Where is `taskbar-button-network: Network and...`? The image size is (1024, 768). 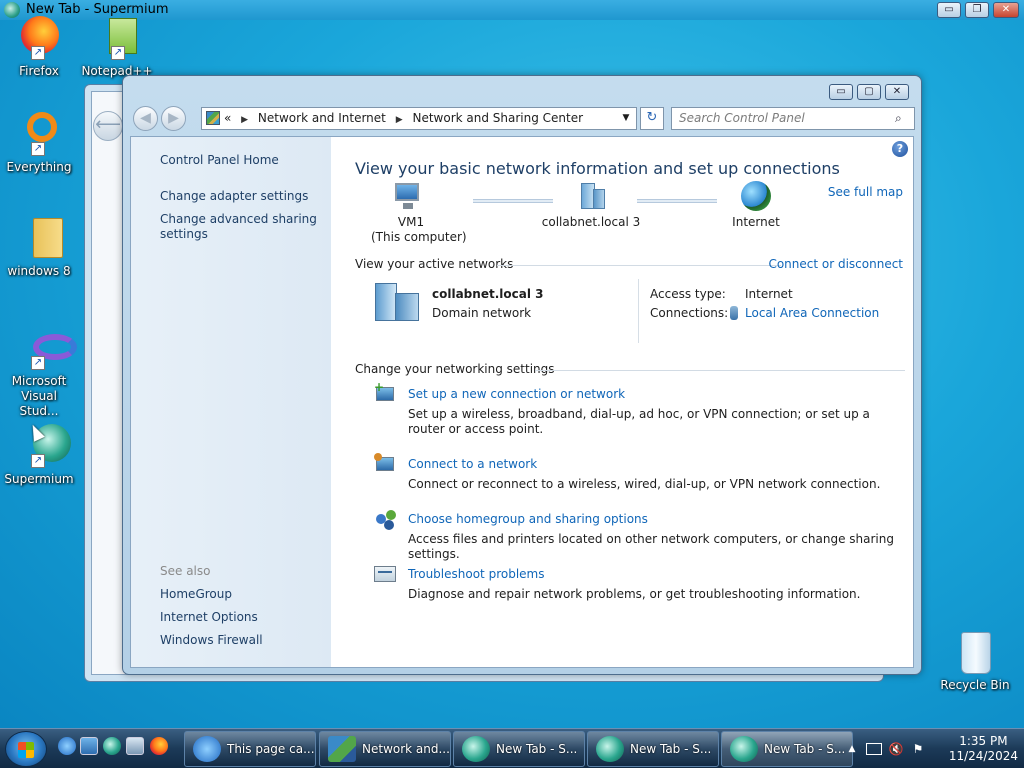 taskbar-button-network: Network and... is located at coordinates (385, 749).